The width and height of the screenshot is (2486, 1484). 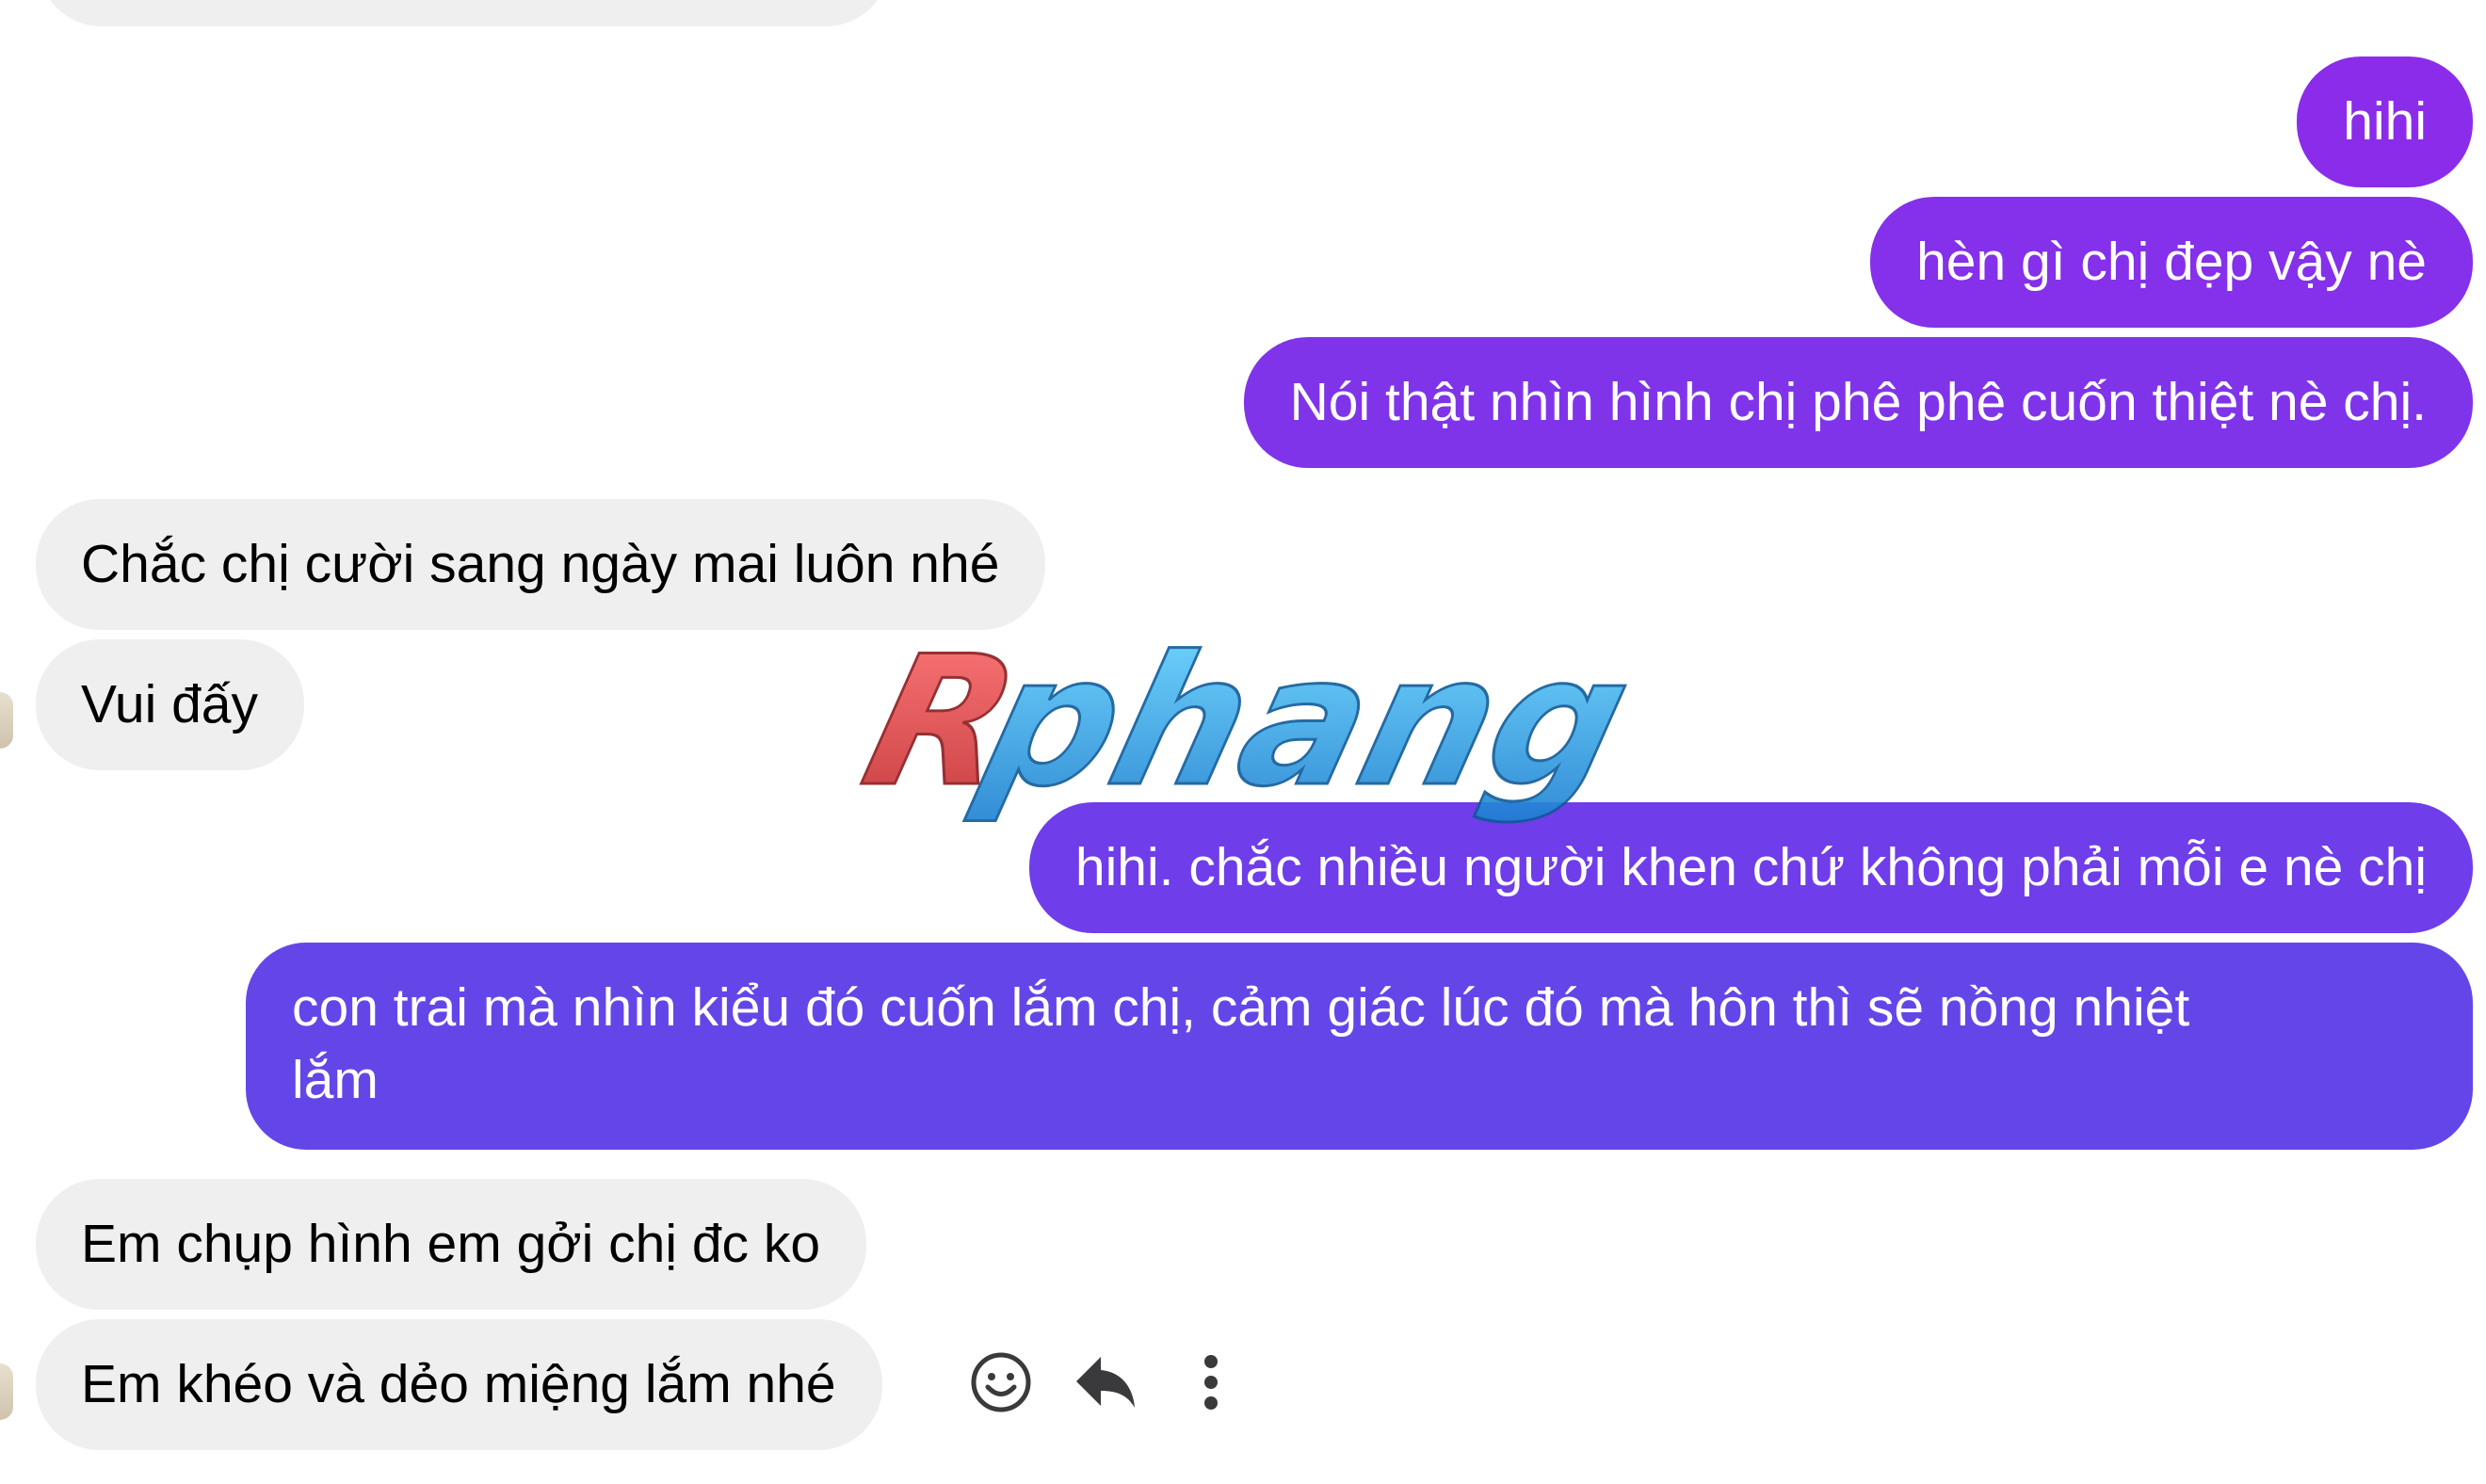 I want to click on message-text: lắm, so click(x=335, y=1080).